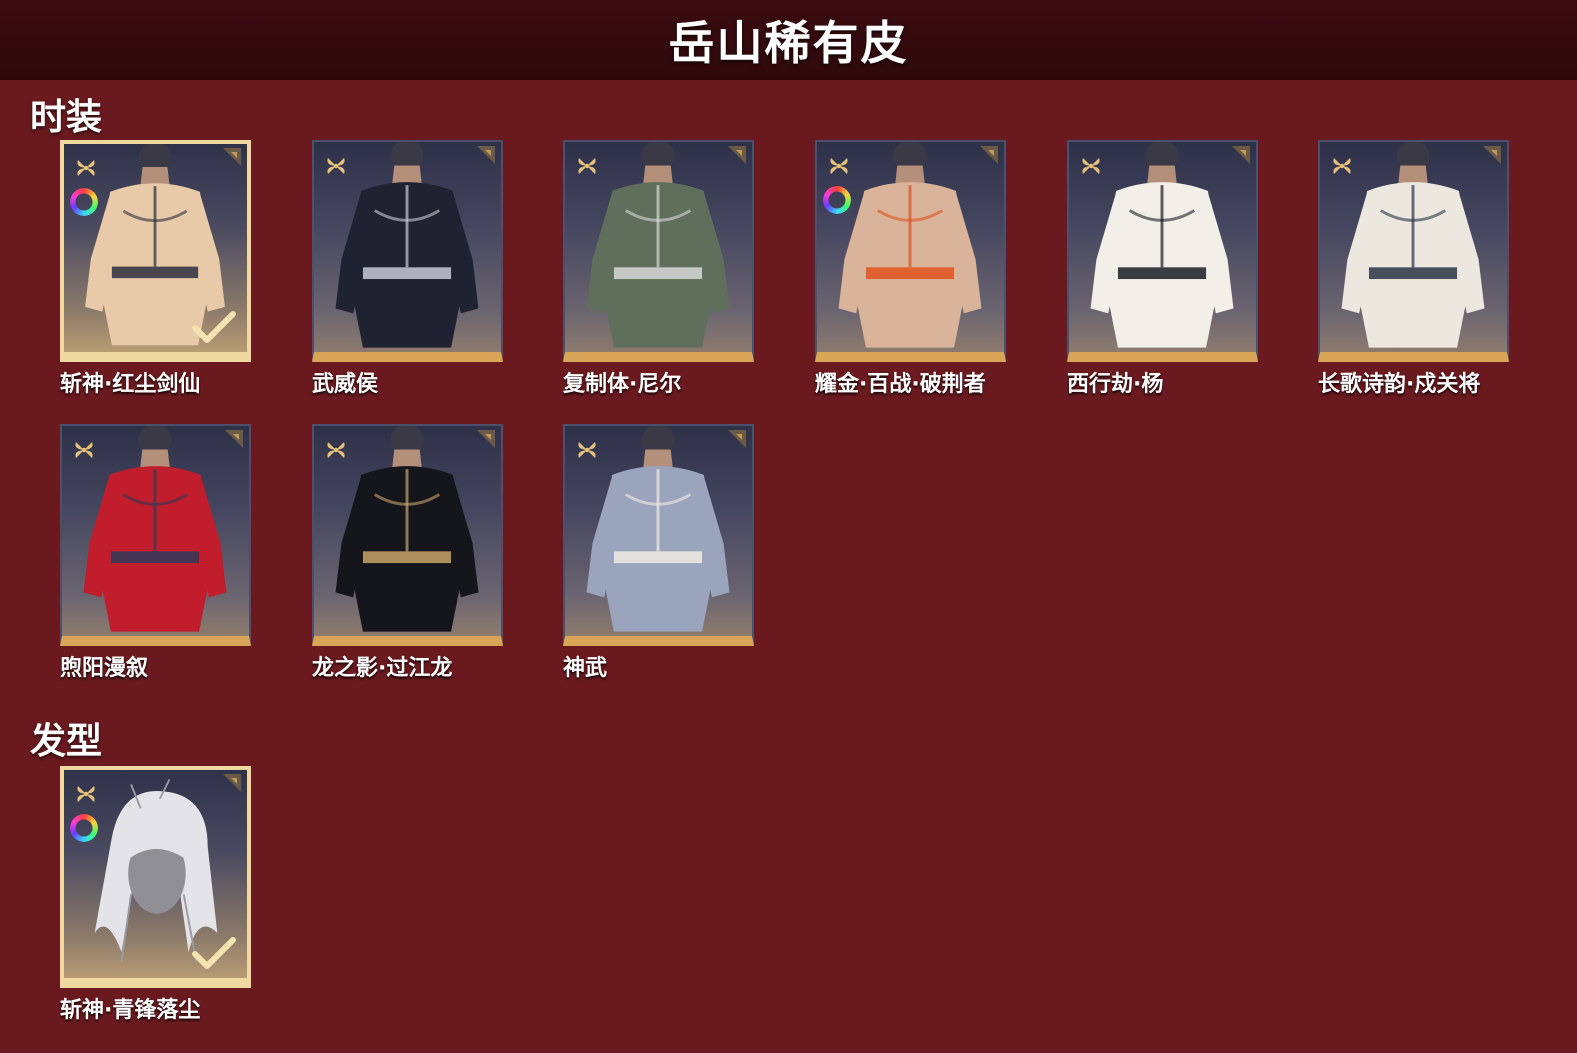  What do you see at coordinates (622, 384) in the screenshot?
I see `costume-item-label: 复制体·尼尔` at bounding box center [622, 384].